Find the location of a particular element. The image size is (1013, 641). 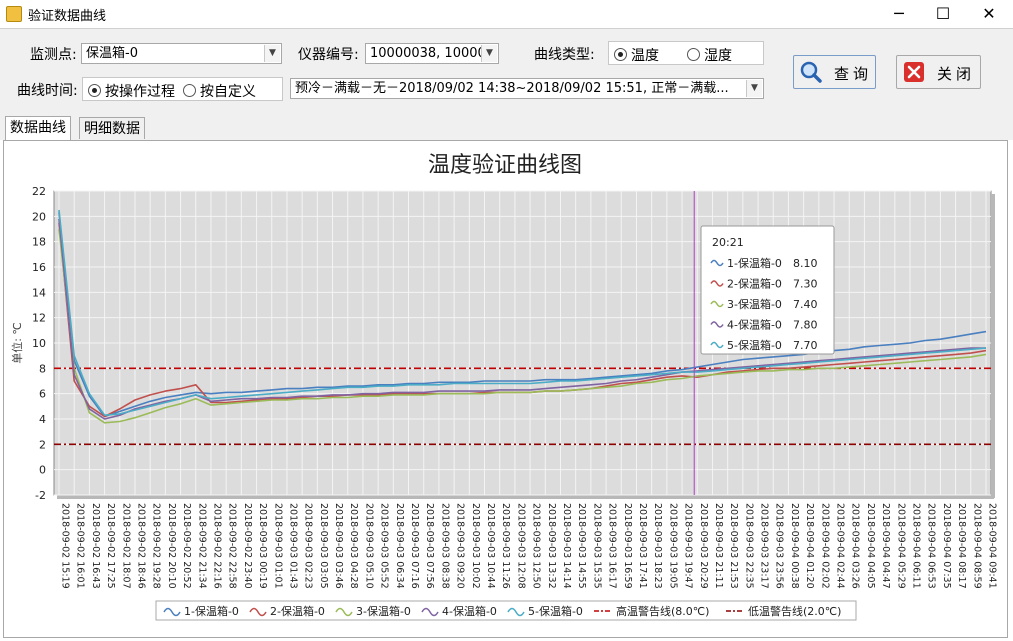

x-tick-label: 2018-09-03 14:14 is located at coordinates (566, 546).